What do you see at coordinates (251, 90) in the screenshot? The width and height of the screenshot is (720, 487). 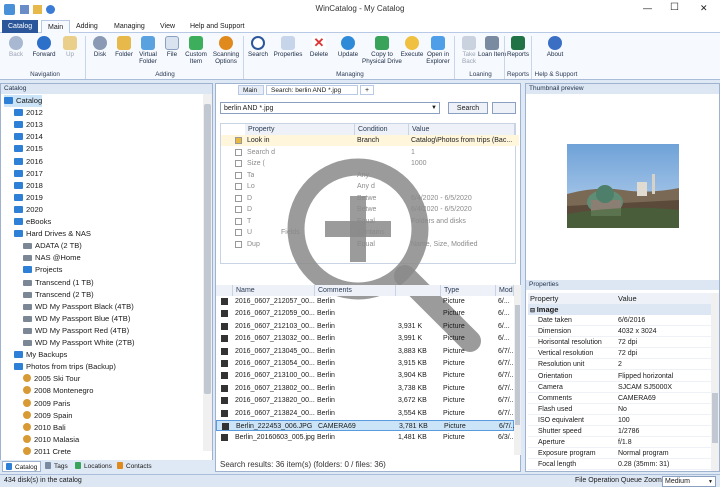 I see `doc-tab-main: Main` at bounding box center [251, 90].